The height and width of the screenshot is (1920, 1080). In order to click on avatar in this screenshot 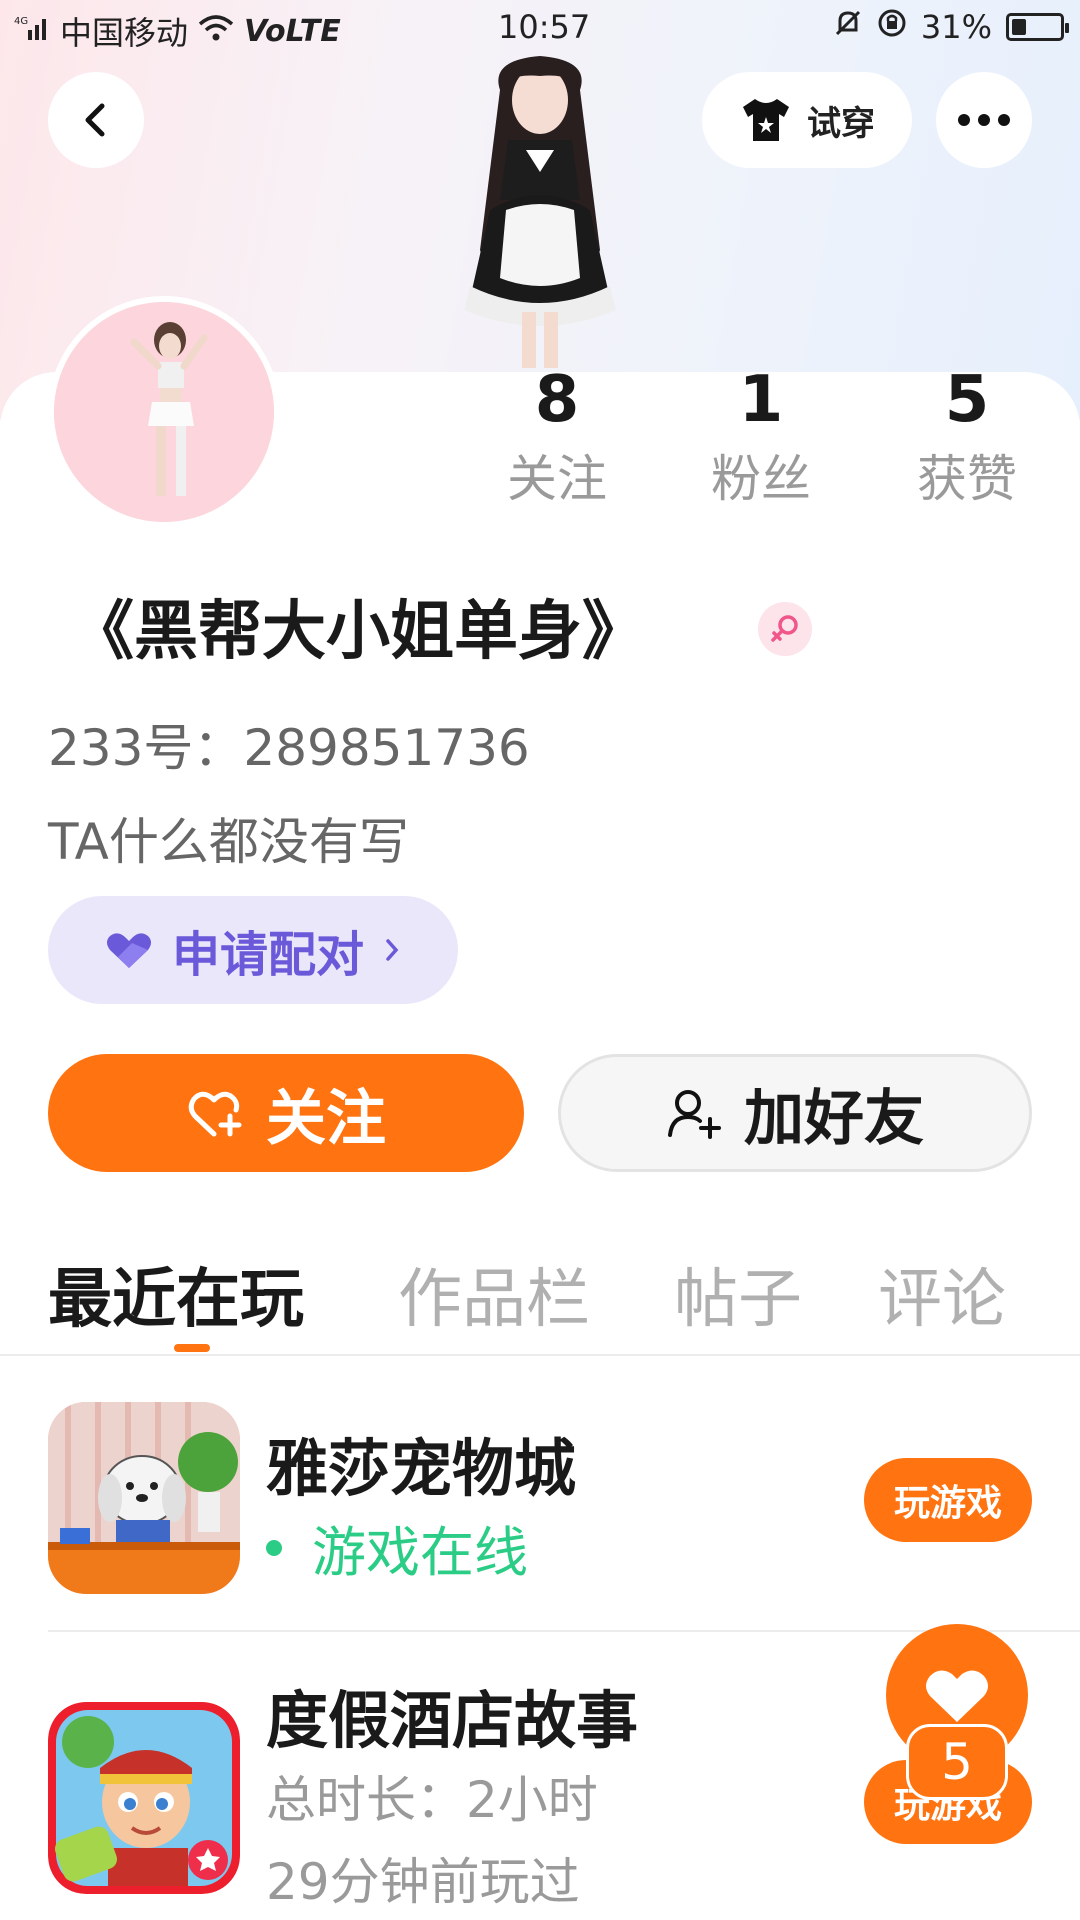, I will do `click(164, 412)`.